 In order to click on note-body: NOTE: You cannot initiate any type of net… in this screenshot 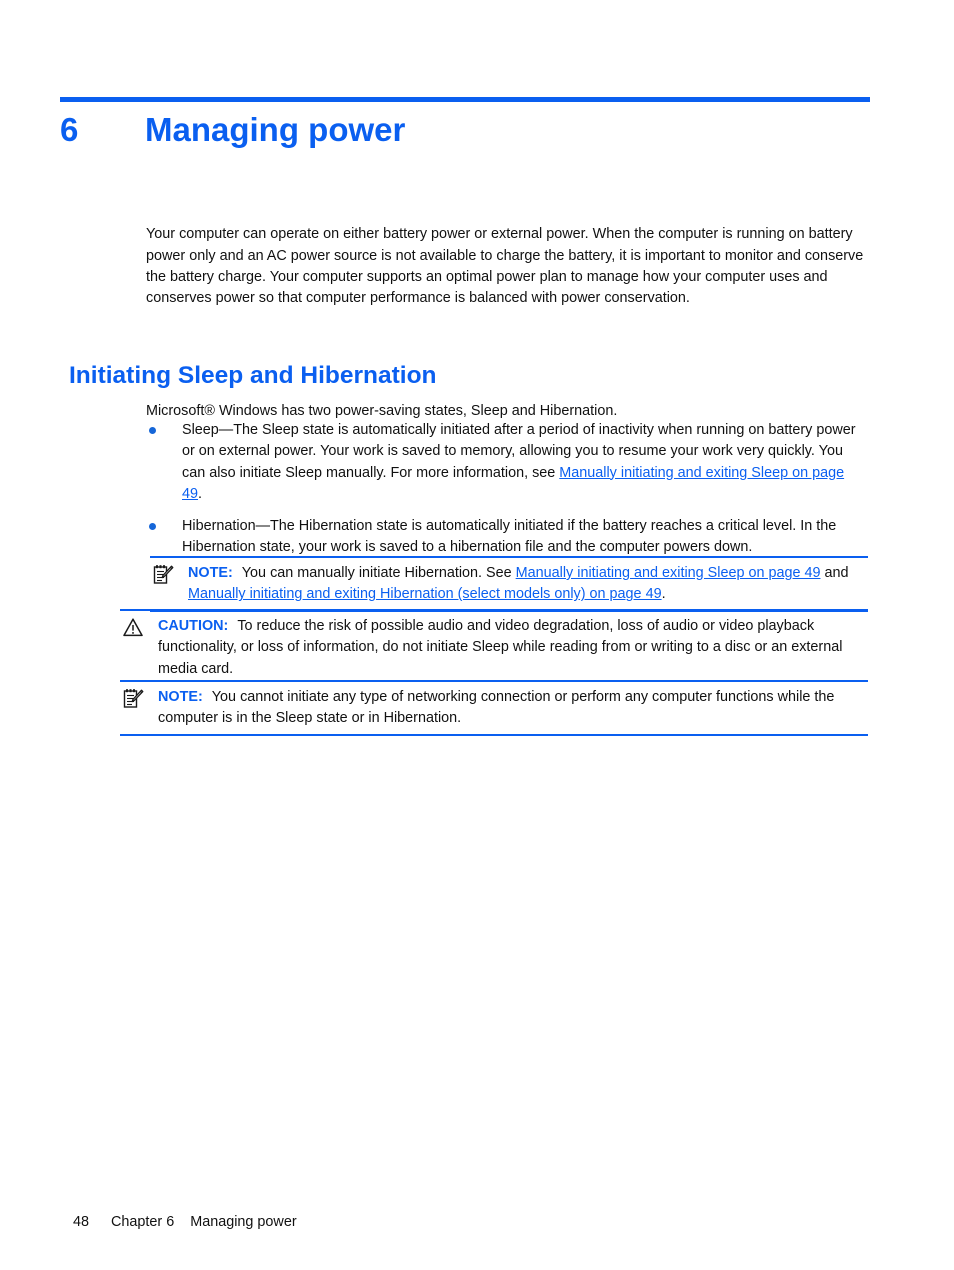, I will do `click(494, 708)`.